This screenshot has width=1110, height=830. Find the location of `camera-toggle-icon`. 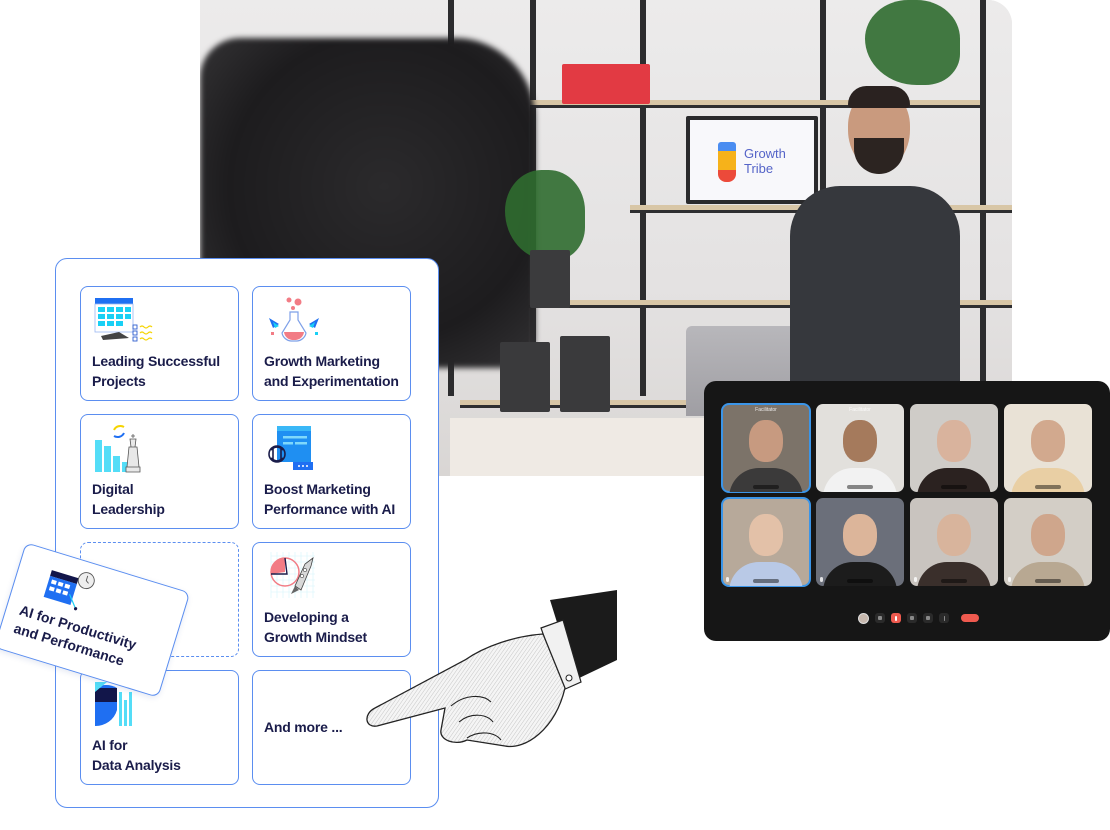

camera-toggle-icon is located at coordinates (880, 618).